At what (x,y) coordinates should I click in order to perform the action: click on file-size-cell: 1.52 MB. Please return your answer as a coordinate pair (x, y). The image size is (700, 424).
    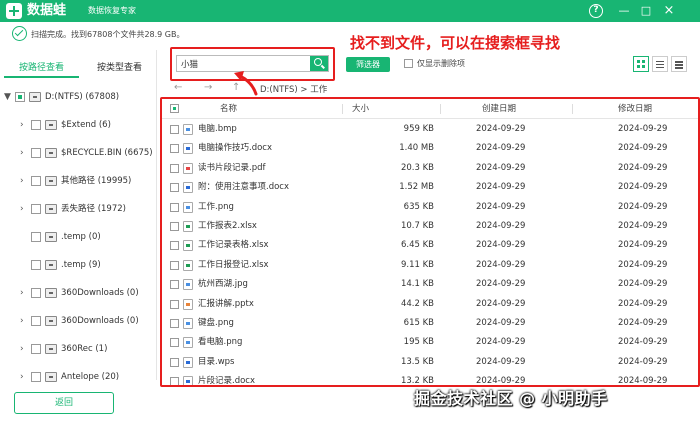
    Looking at the image, I should click on (416, 187).